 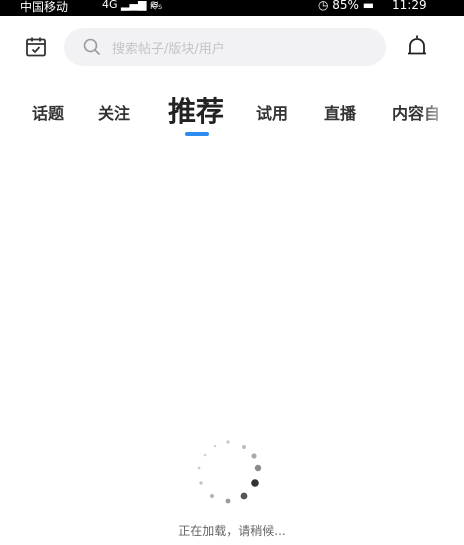 I want to click on search-icon, so click(x=92, y=47).